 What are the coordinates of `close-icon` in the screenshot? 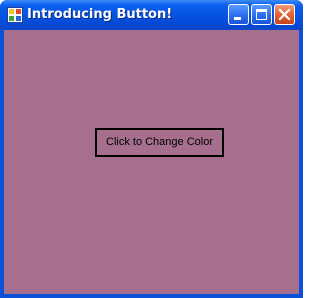 It's located at (284, 14).